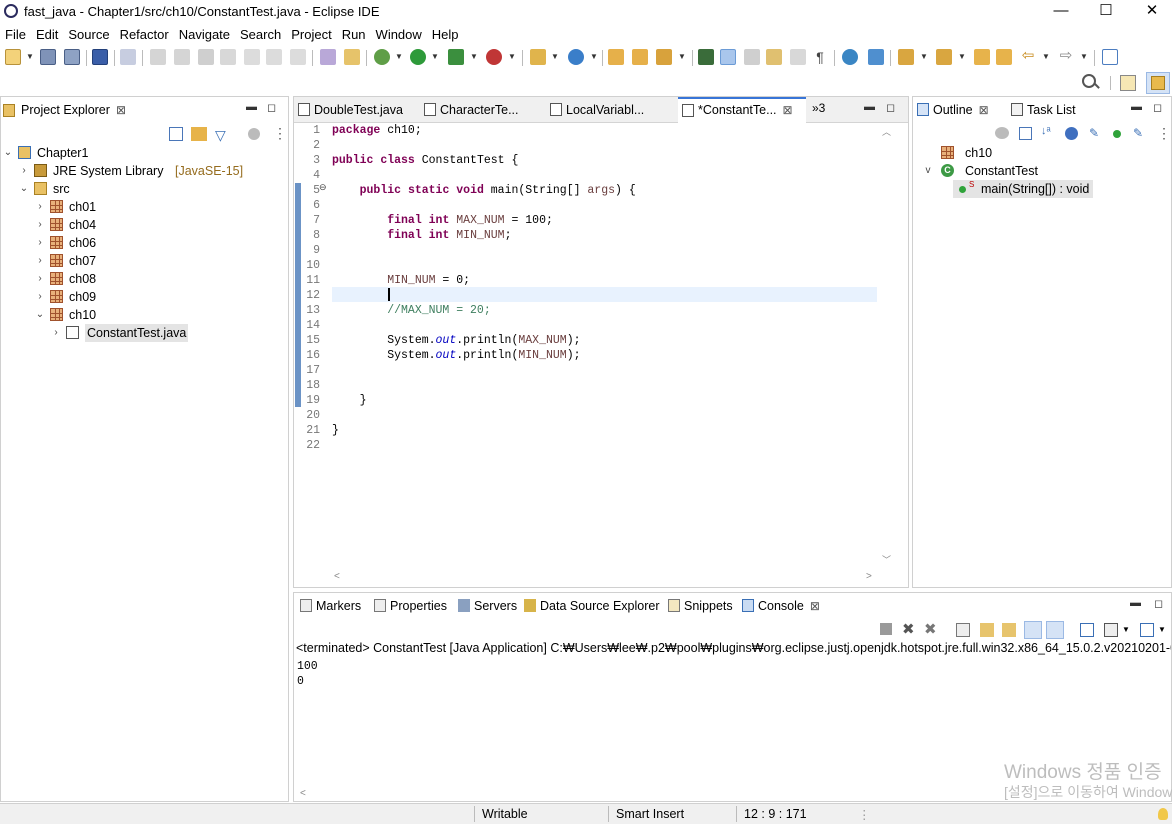 Image resolution: width=1172 pixels, height=824 pixels. I want to click on horizontal-scrollbar: < >, so click(604, 578).